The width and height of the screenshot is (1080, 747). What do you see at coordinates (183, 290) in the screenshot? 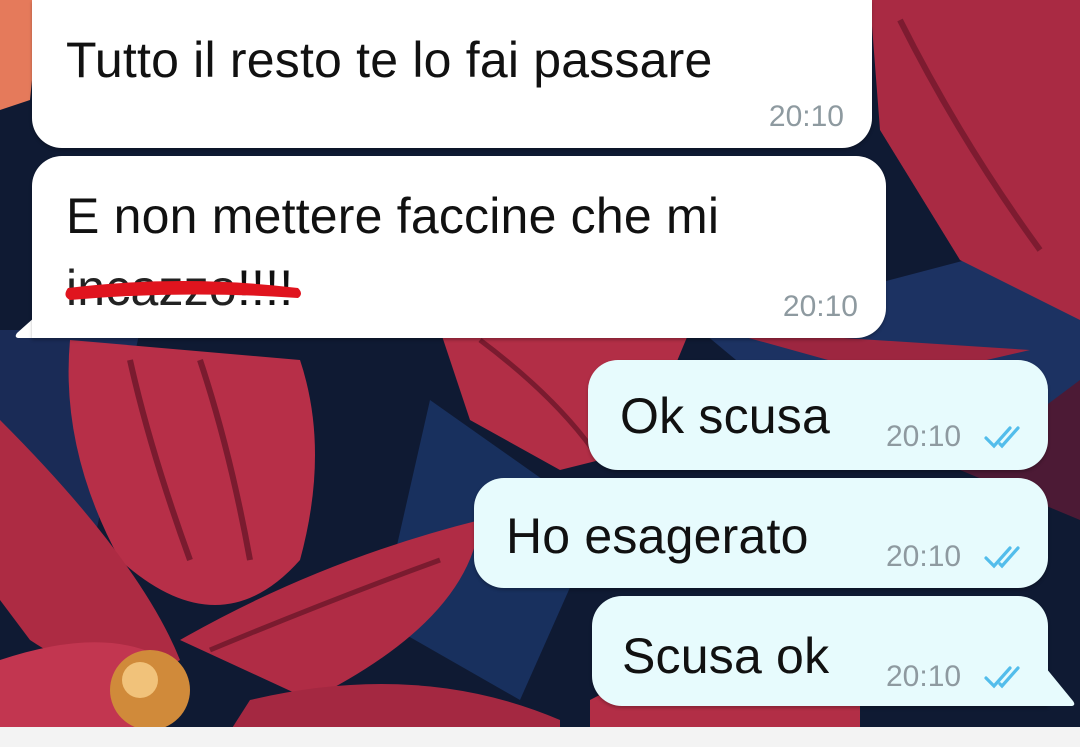
I see `censor-strike-mark` at bounding box center [183, 290].